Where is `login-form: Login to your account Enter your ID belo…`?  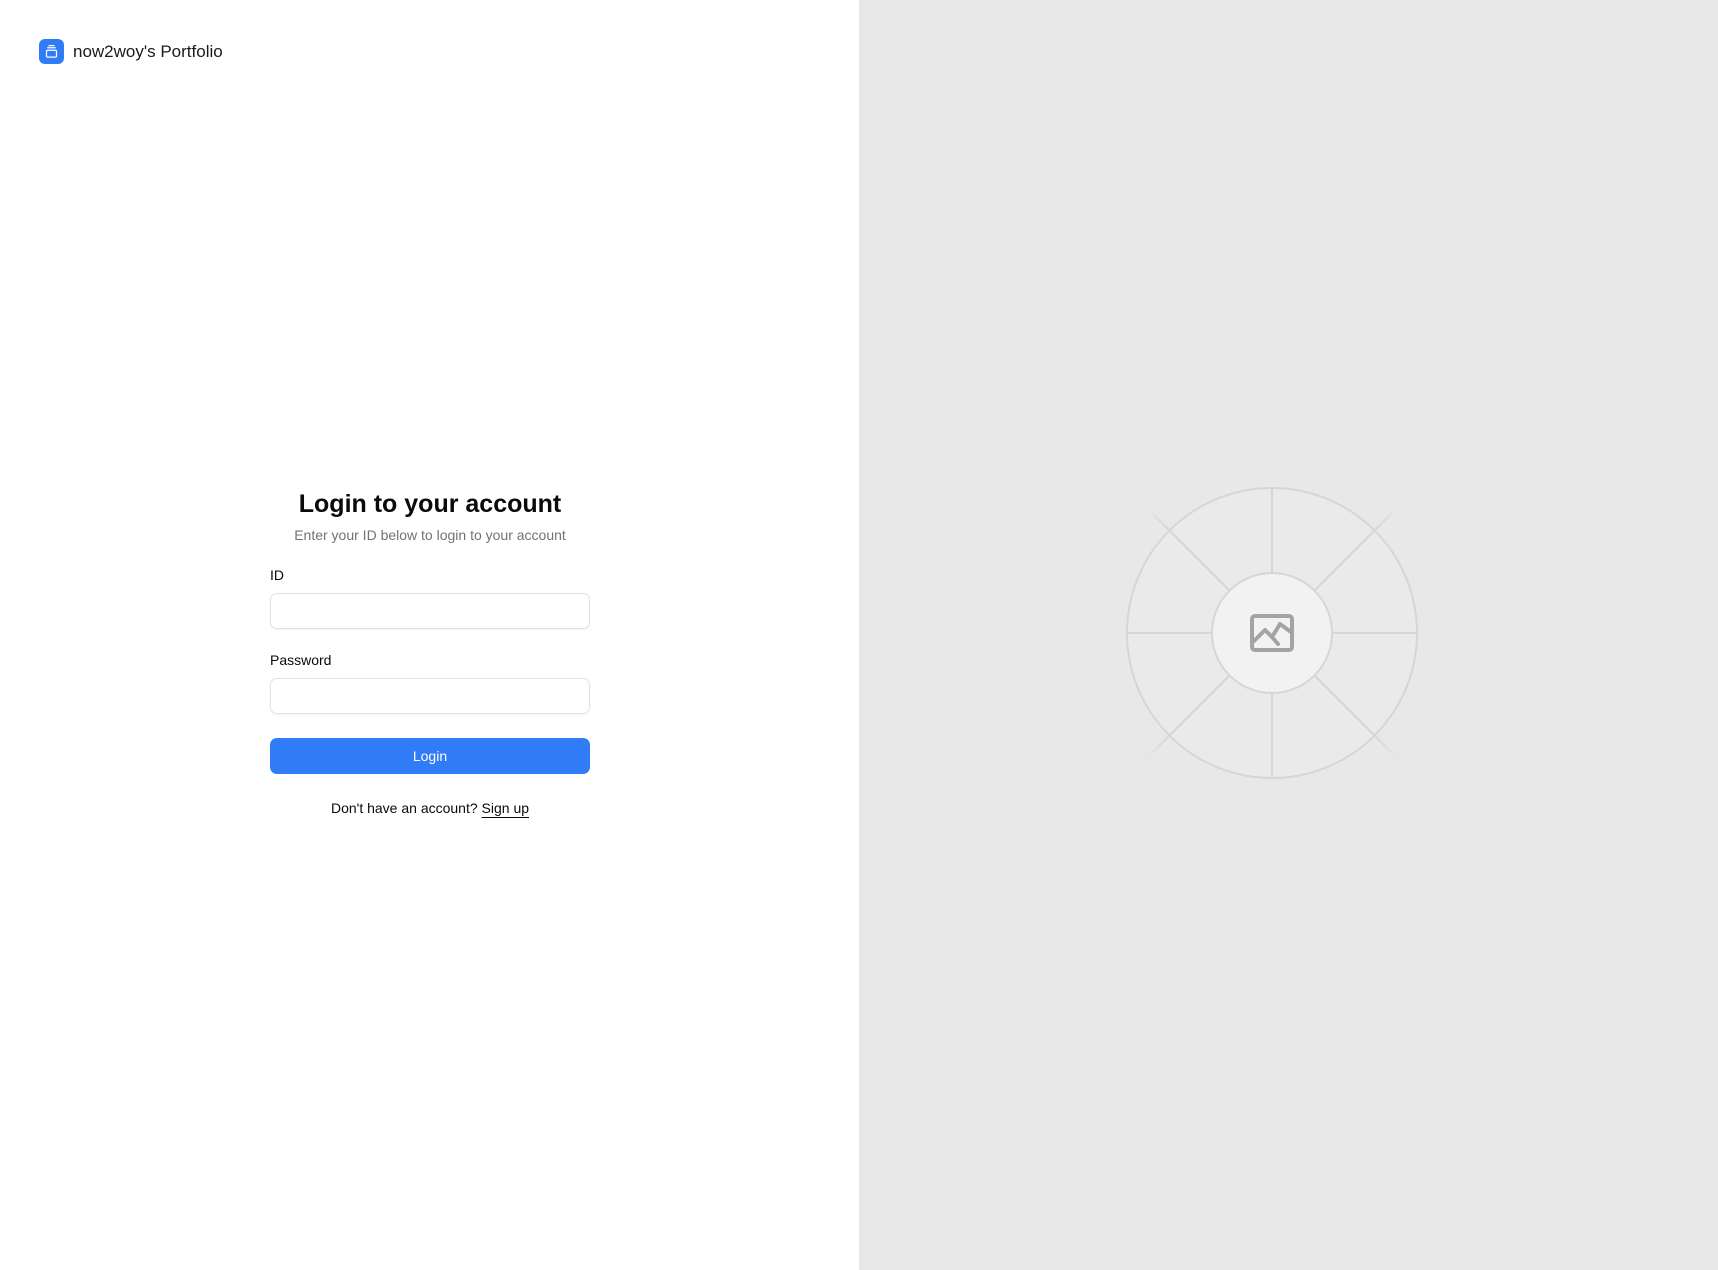
login-form: Login to your account Enter your ID belo… is located at coordinates (430, 652).